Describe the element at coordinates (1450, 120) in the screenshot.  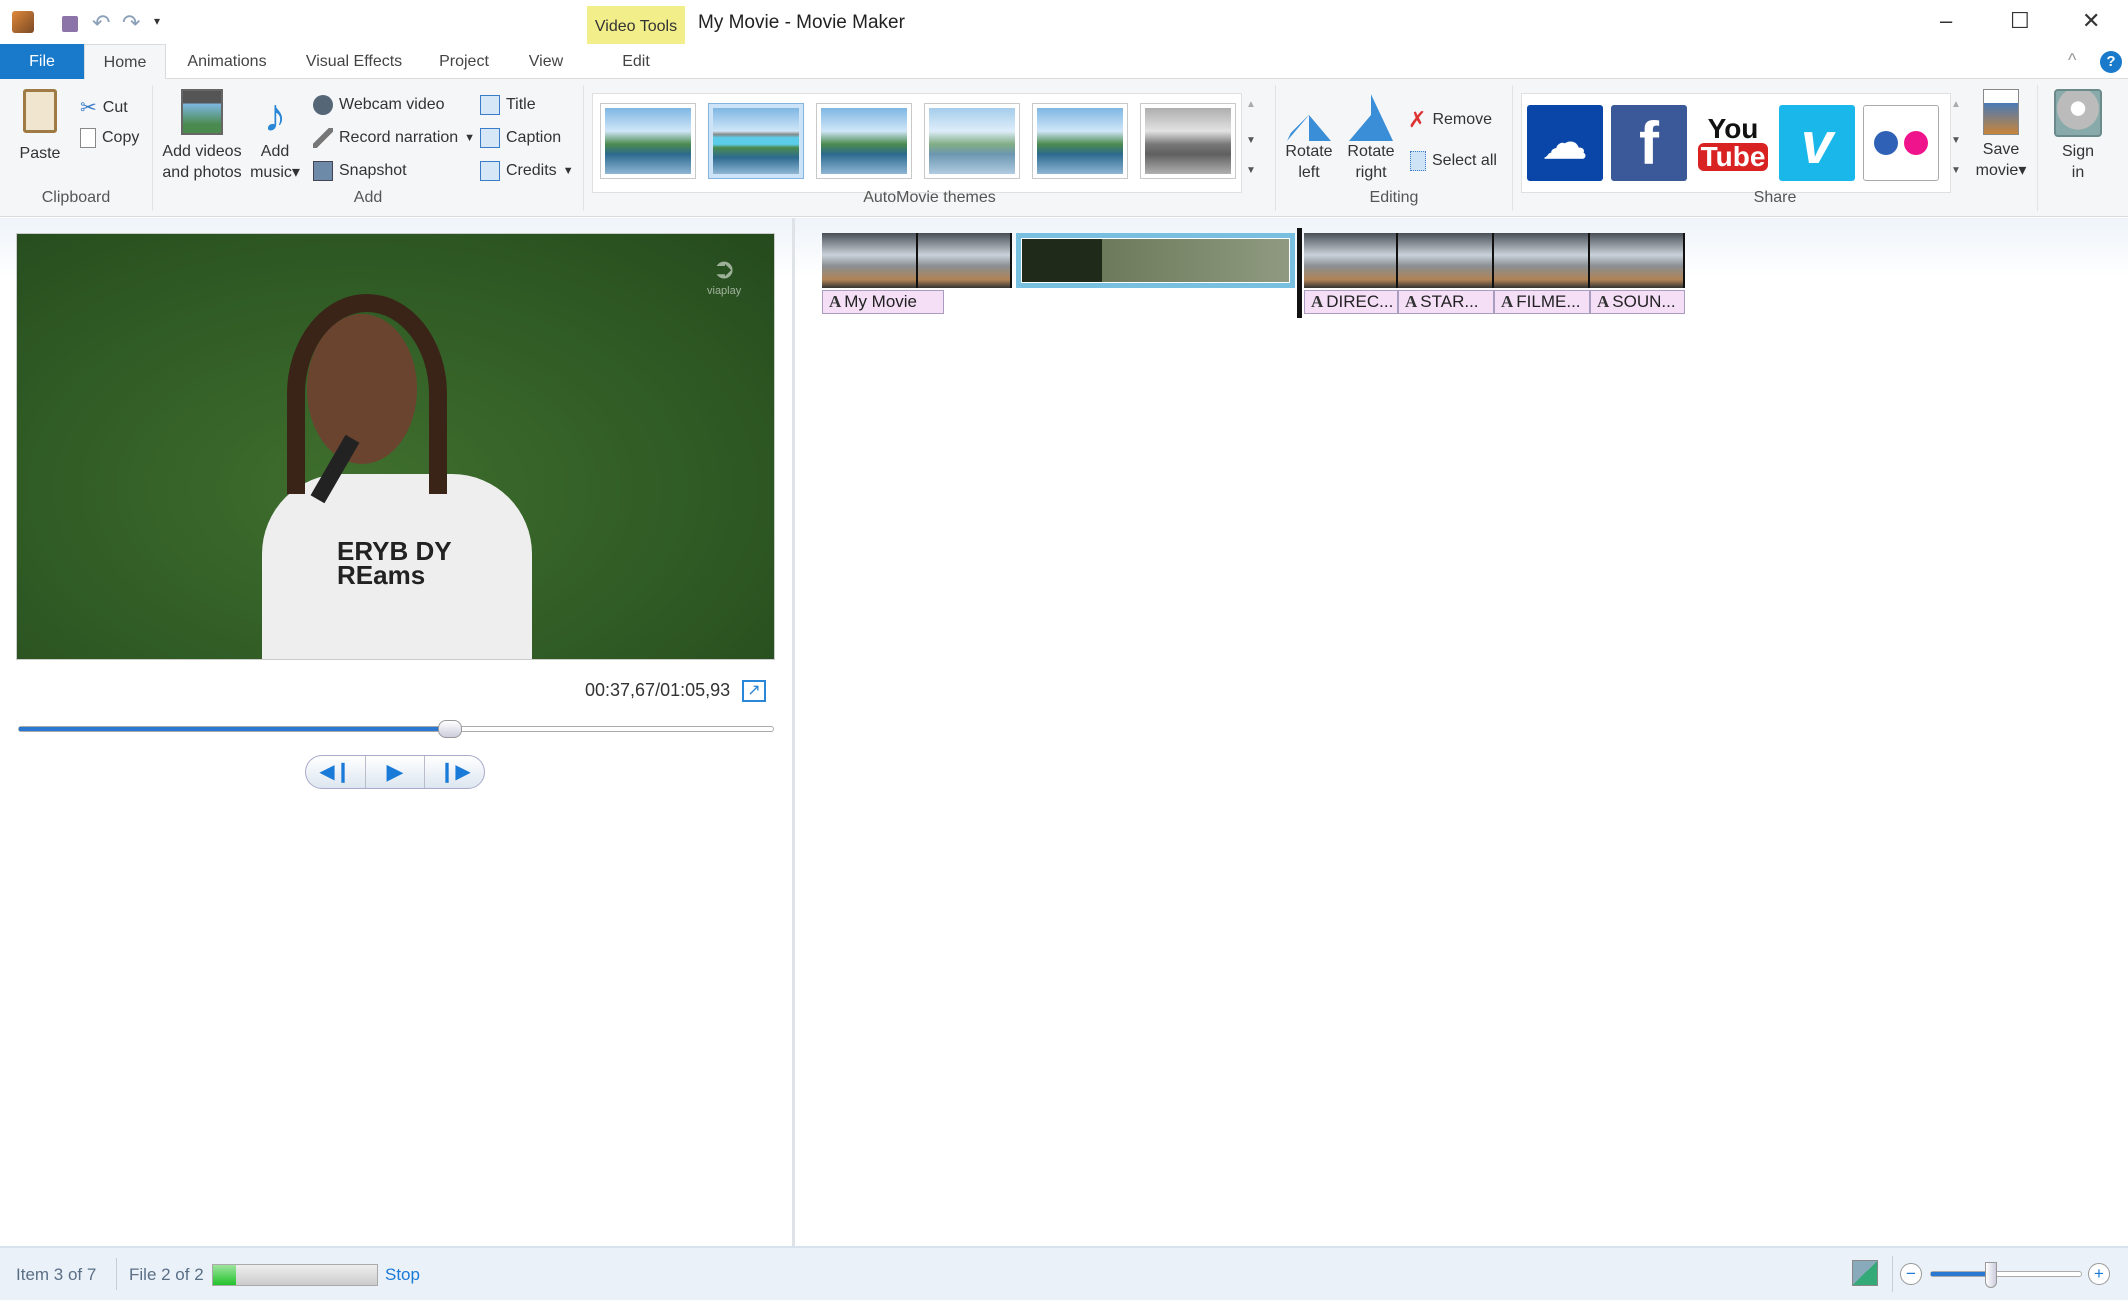
I see `remove-button: ✗ Remove` at that location.